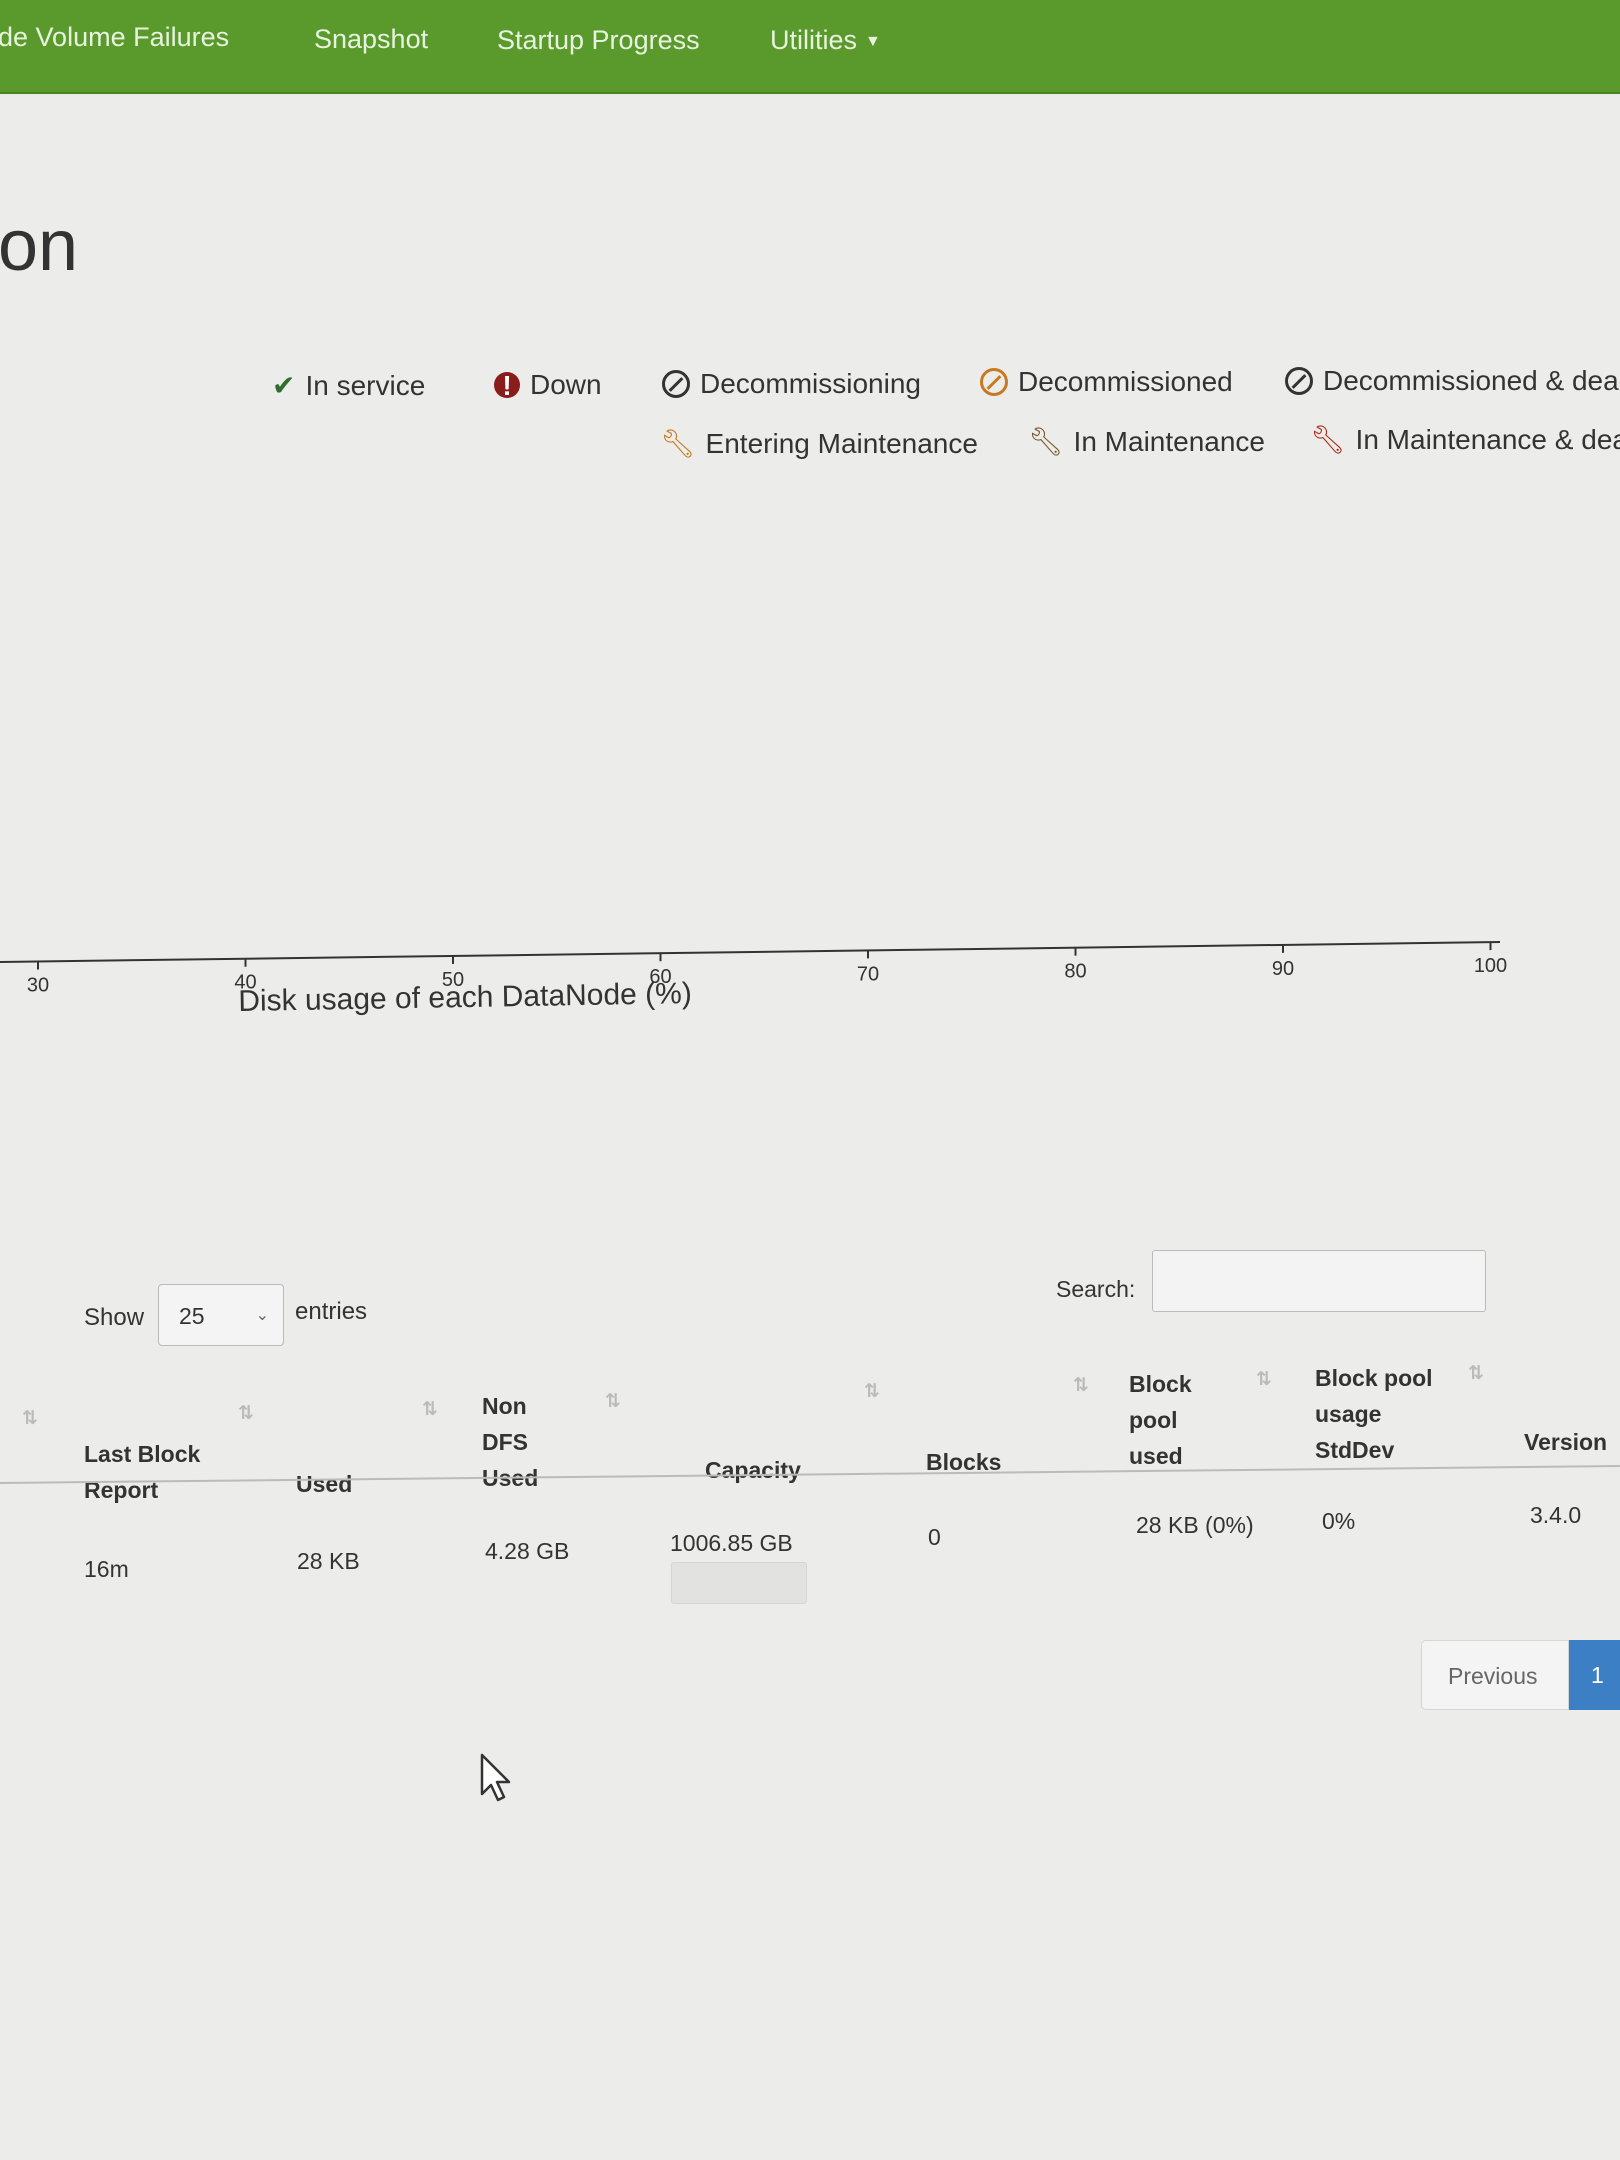  I want to click on pagination-page-1: 1, so click(1594, 1675).